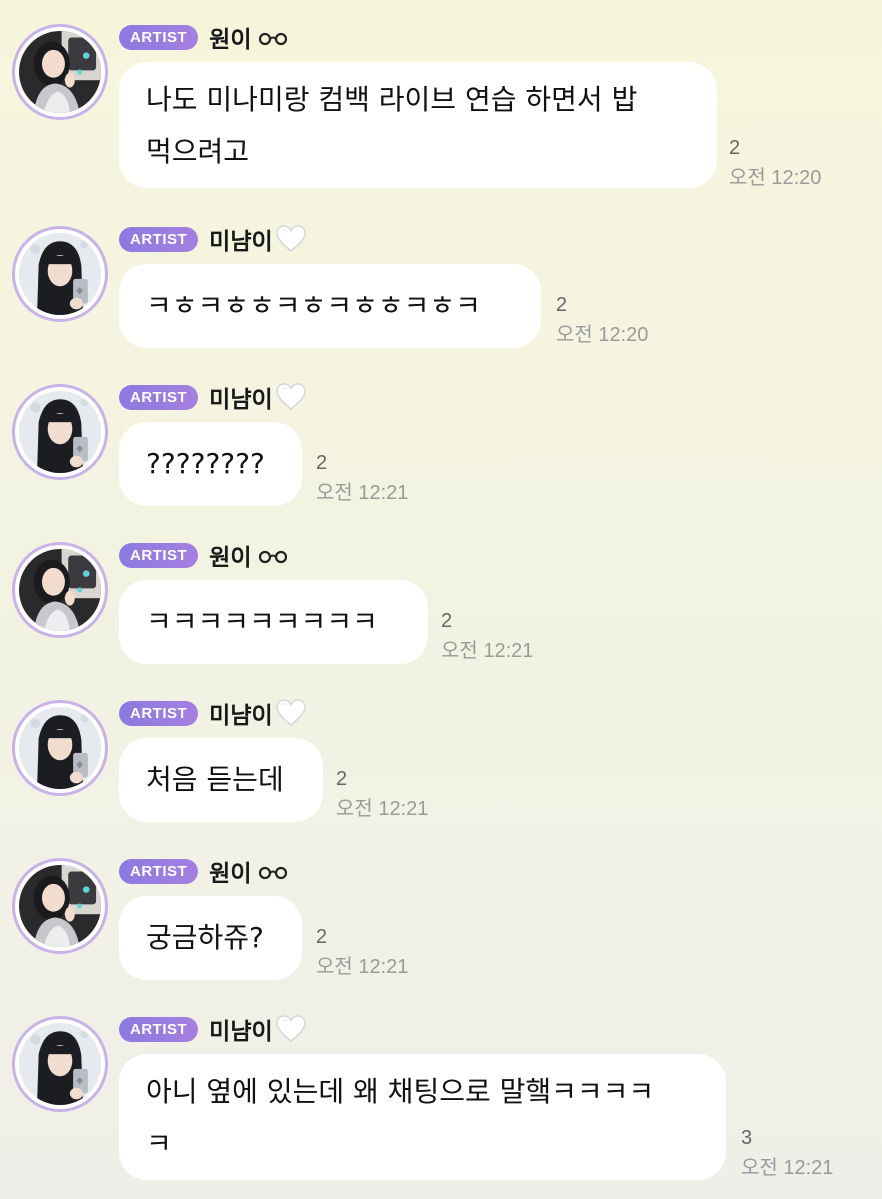  I want to click on message-line: 아니 옆에 있는데 왜 채팅으로 말햌ㅋㅋㅋㅋ, so click(400, 1091).